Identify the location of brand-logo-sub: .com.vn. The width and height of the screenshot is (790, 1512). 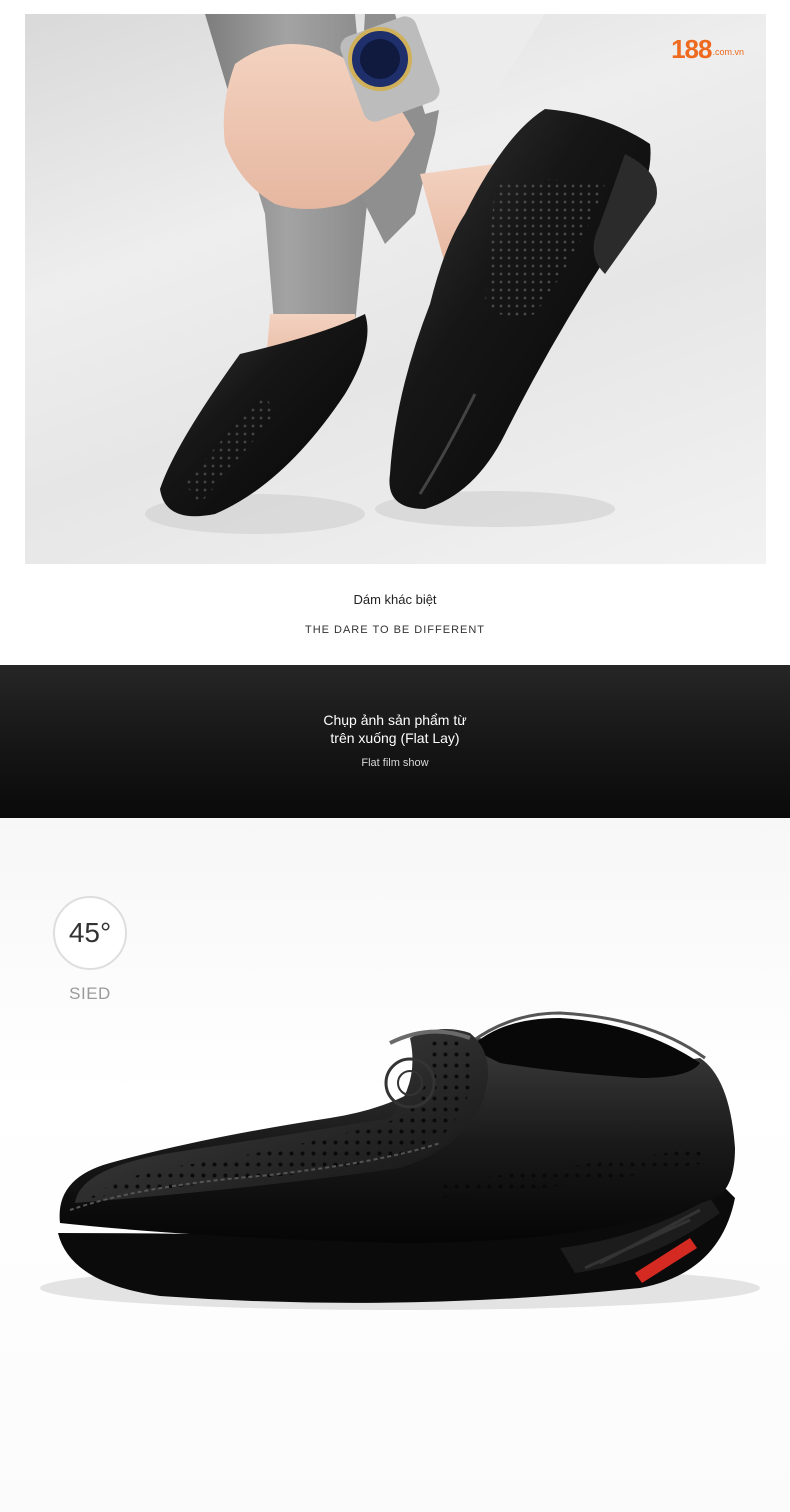
(728, 52).